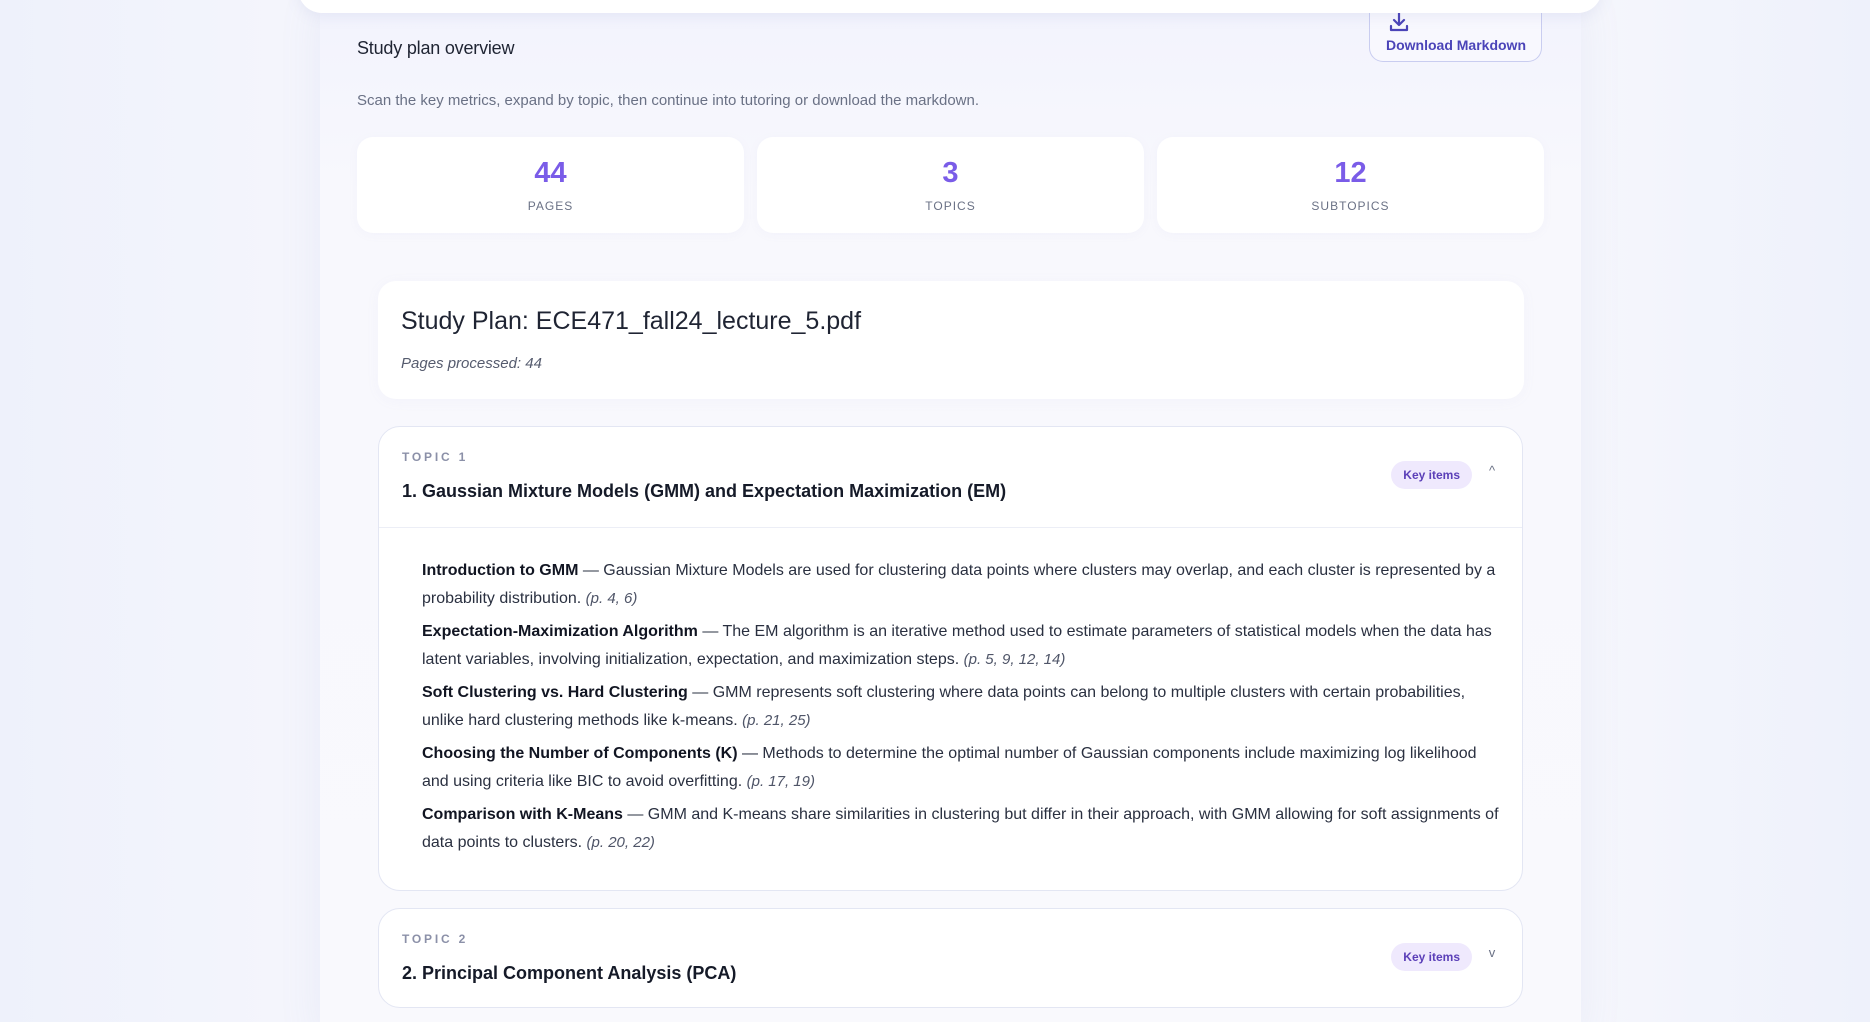 The width and height of the screenshot is (1870, 1022). What do you see at coordinates (950, 173) in the screenshot?
I see `stat-value: 3` at bounding box center [950, 173].